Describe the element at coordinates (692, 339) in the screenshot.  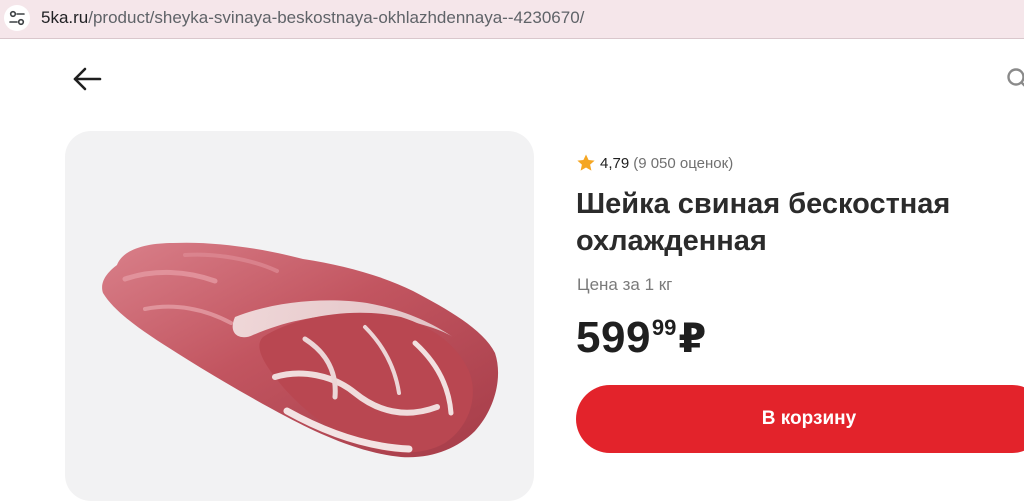
I see `currency-symbol: ₽` at that location.